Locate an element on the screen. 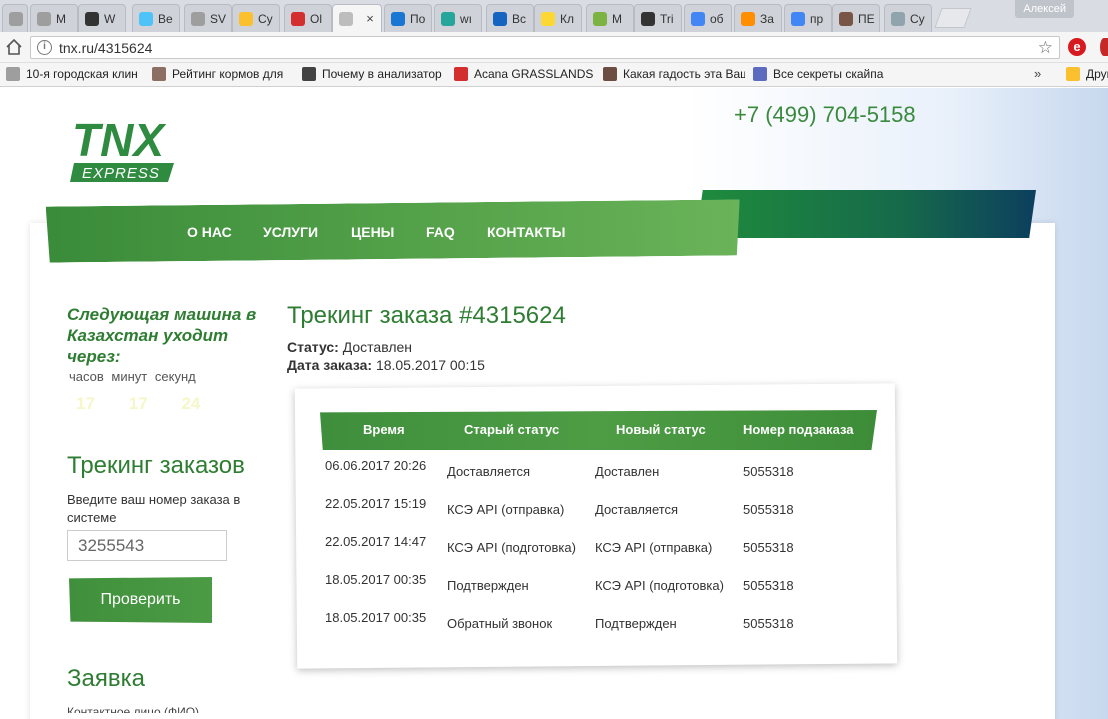 The image size is (1108, 719). browser-tab: Кл is located at coordinates (558, 18).